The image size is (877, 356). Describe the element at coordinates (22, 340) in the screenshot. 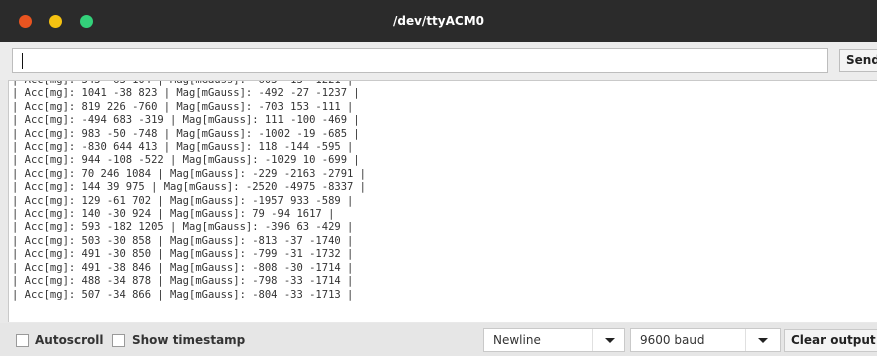

I see `autoscroll-checkbox` at that location.